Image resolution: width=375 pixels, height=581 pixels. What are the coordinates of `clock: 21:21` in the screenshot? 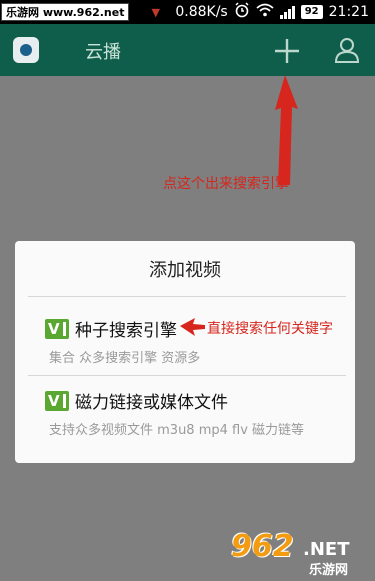 It's located at (348, 12).